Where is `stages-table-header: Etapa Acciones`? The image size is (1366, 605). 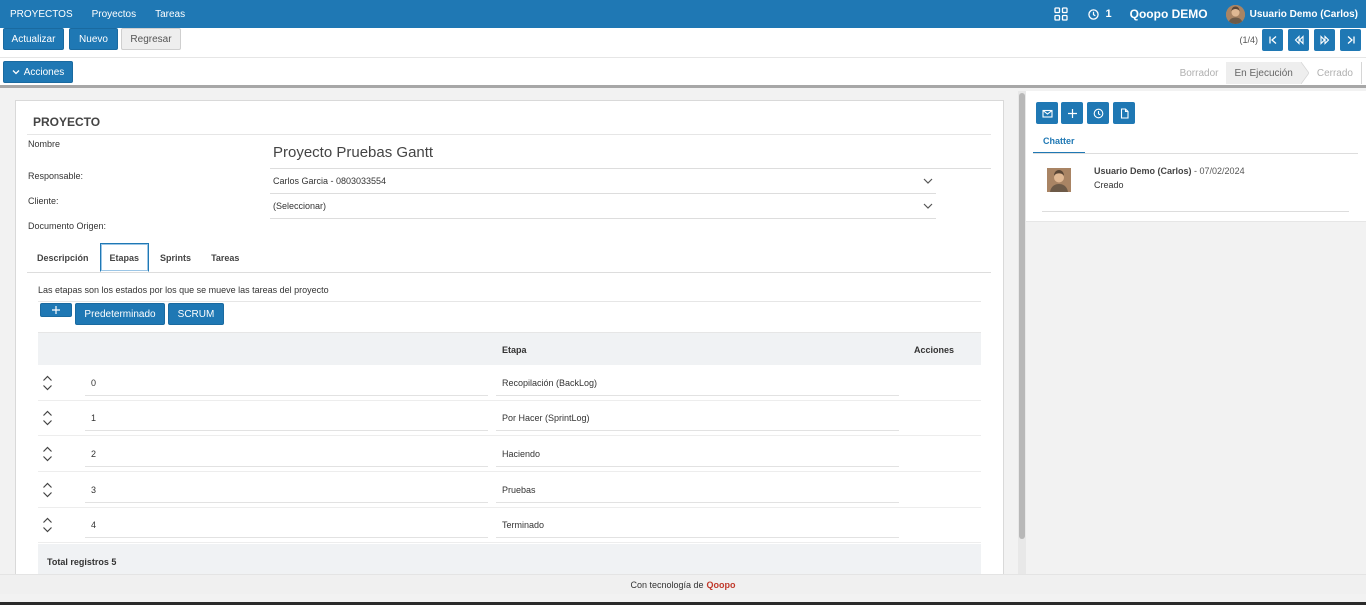 stages-table-header: Etapa Acciones is located at coordinates (509, 348).